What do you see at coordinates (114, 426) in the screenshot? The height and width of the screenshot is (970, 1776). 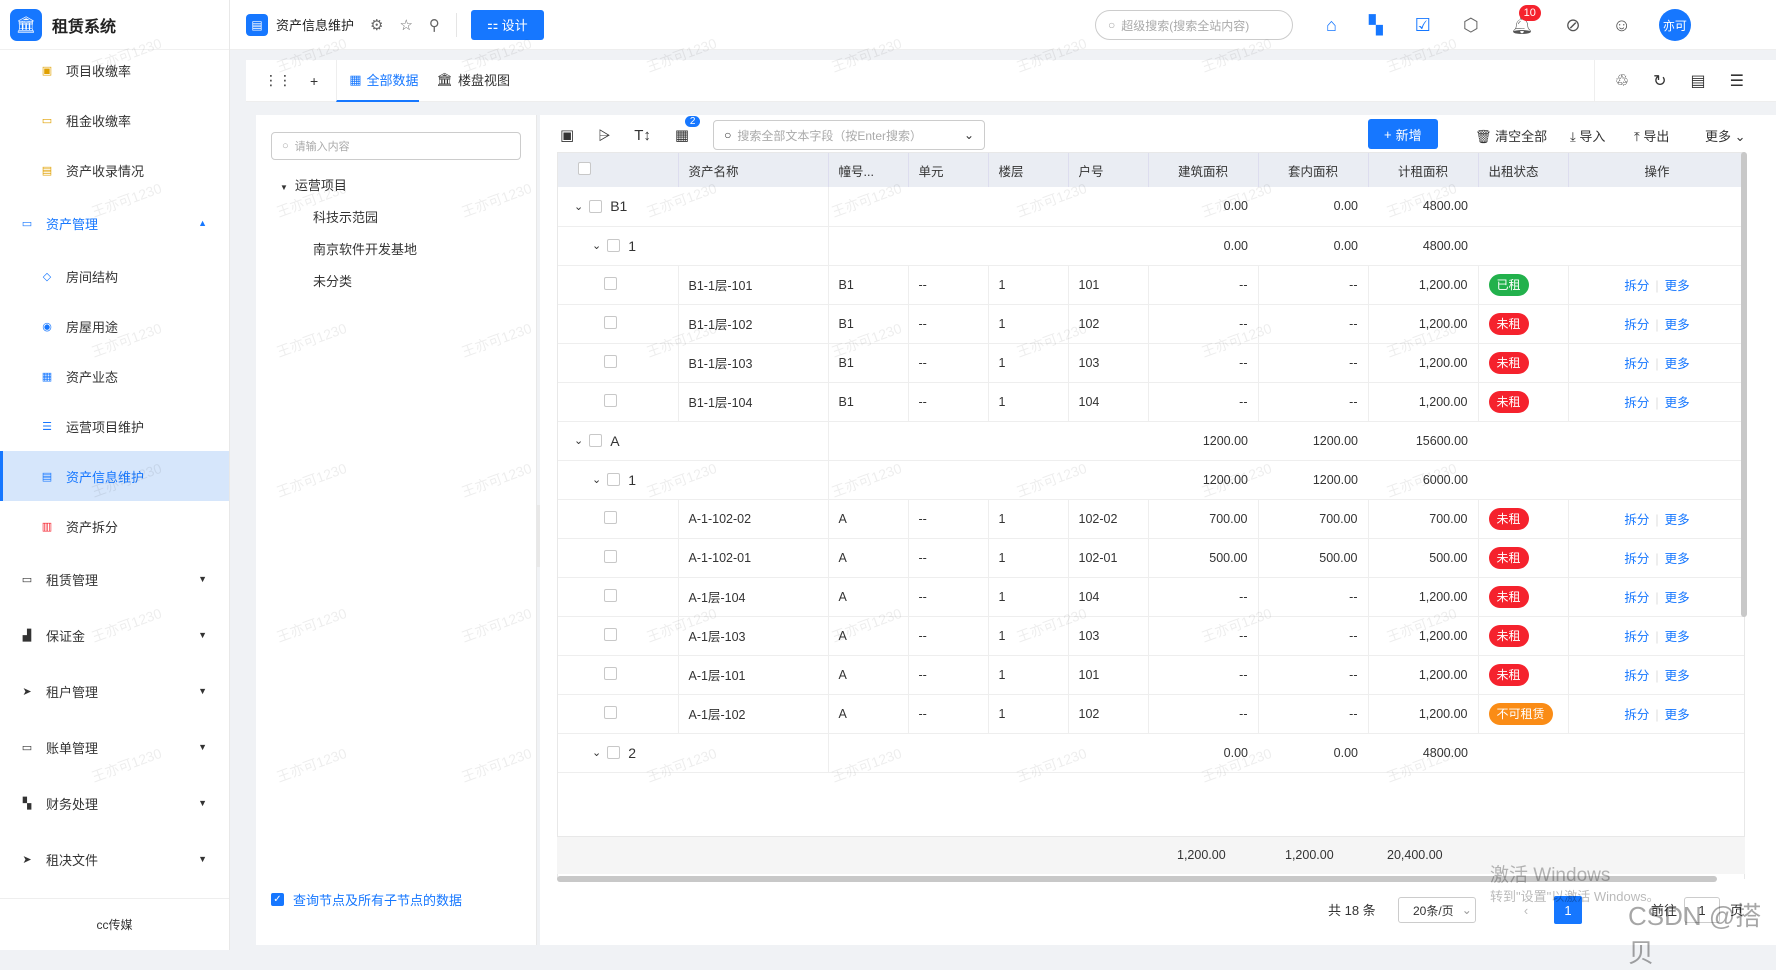 I see `sidebar-item-ops-project: ☰ 运营项目维护` at bounding box center [114, 426].